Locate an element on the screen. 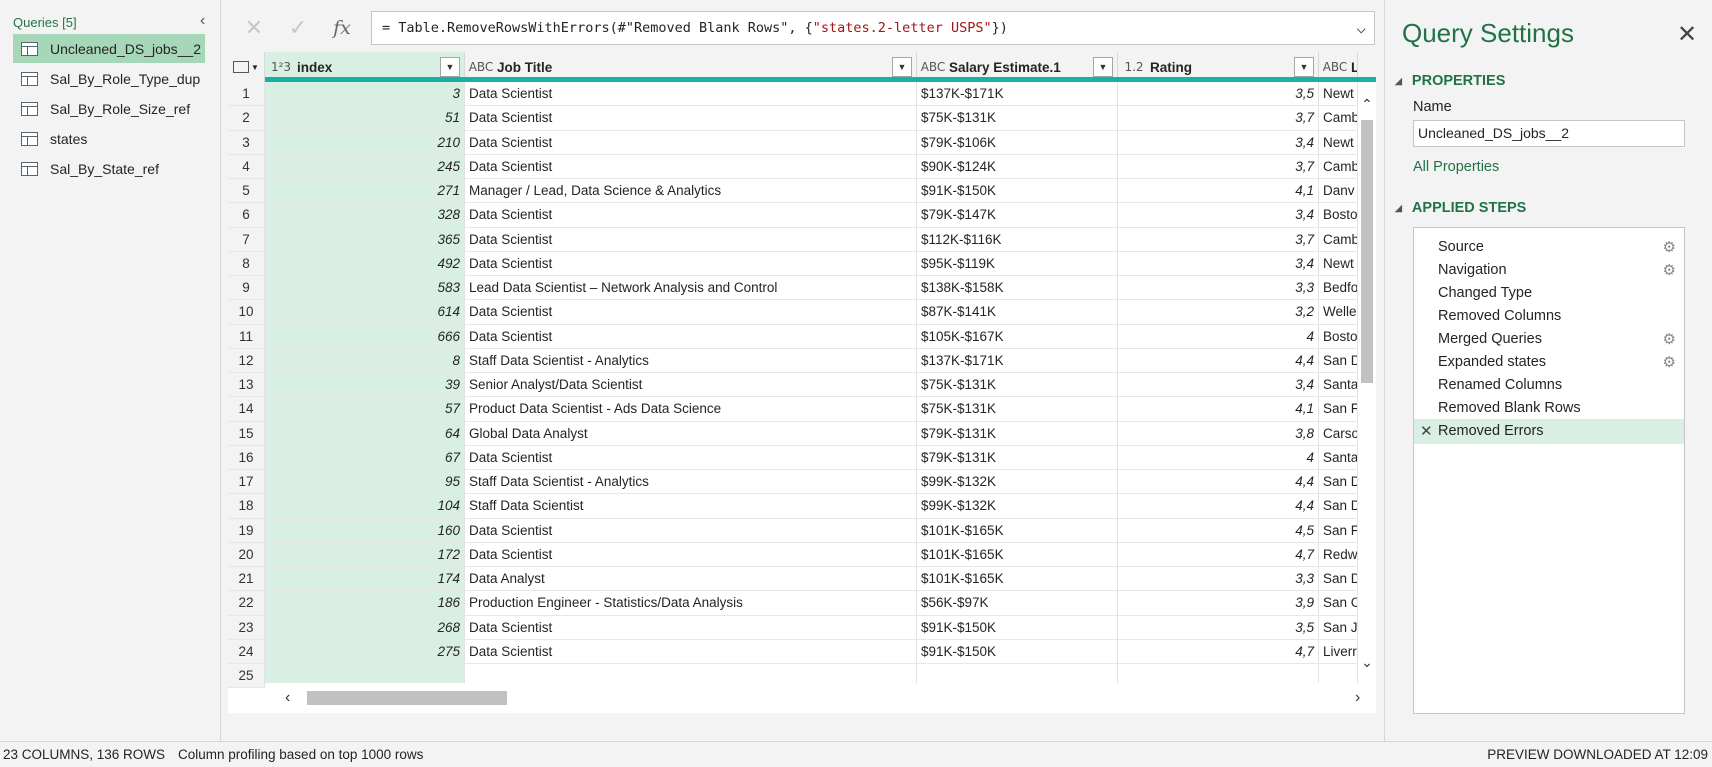 This screenshot has height=767, width=1712. column-type-icon: ABC is located at coordinates (481, 67).